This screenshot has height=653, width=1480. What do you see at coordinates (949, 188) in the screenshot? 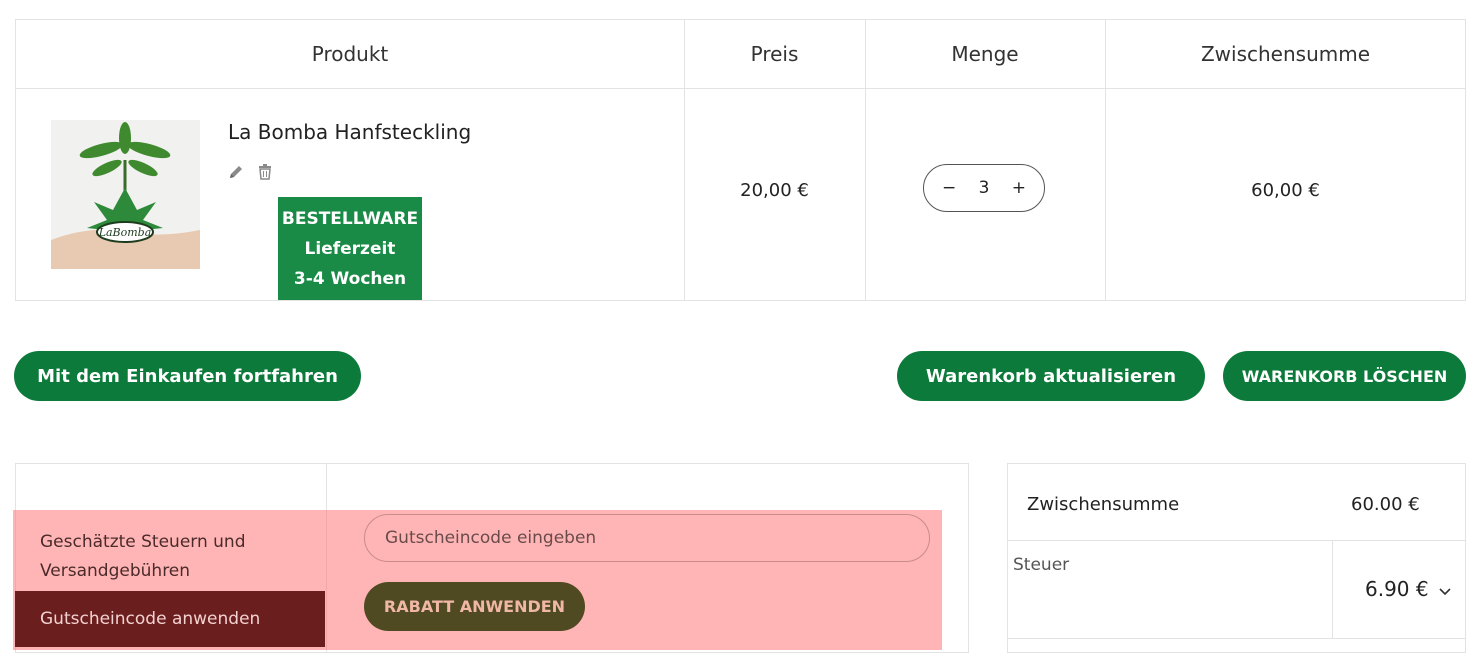
I see `decrease-button: −` at bounding box center [949, 188].